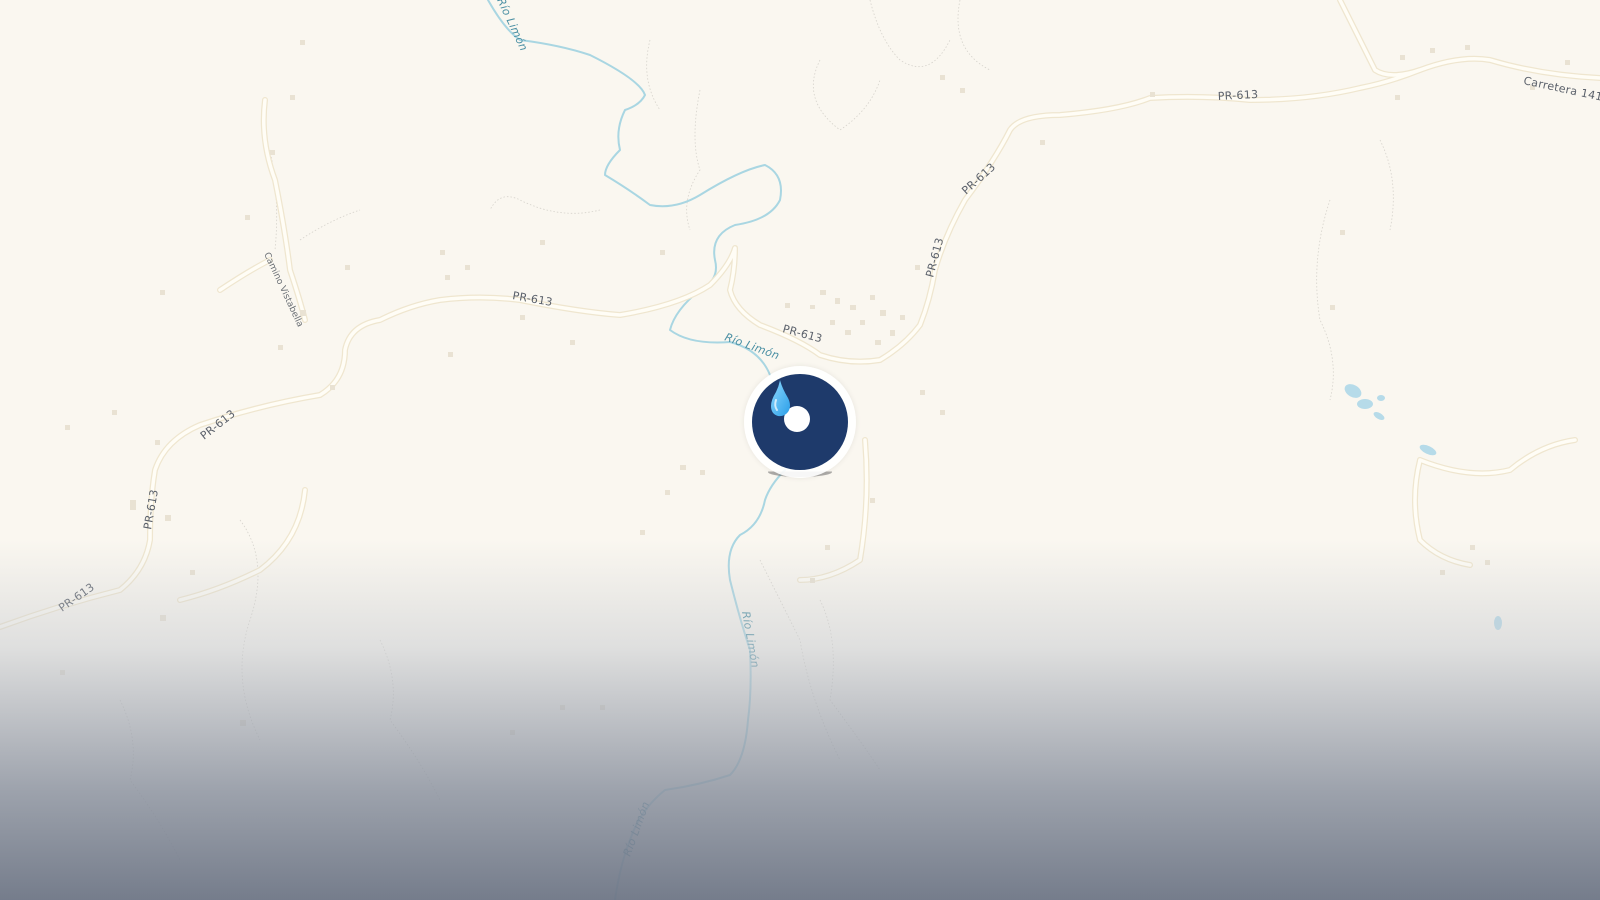 This screenshot has height=900, width=1600. What do you see at coordinates (1237, 95) in the screenshot?
I see `road-label-pr613-east: PR-613` at bounding box center [1237, 95].